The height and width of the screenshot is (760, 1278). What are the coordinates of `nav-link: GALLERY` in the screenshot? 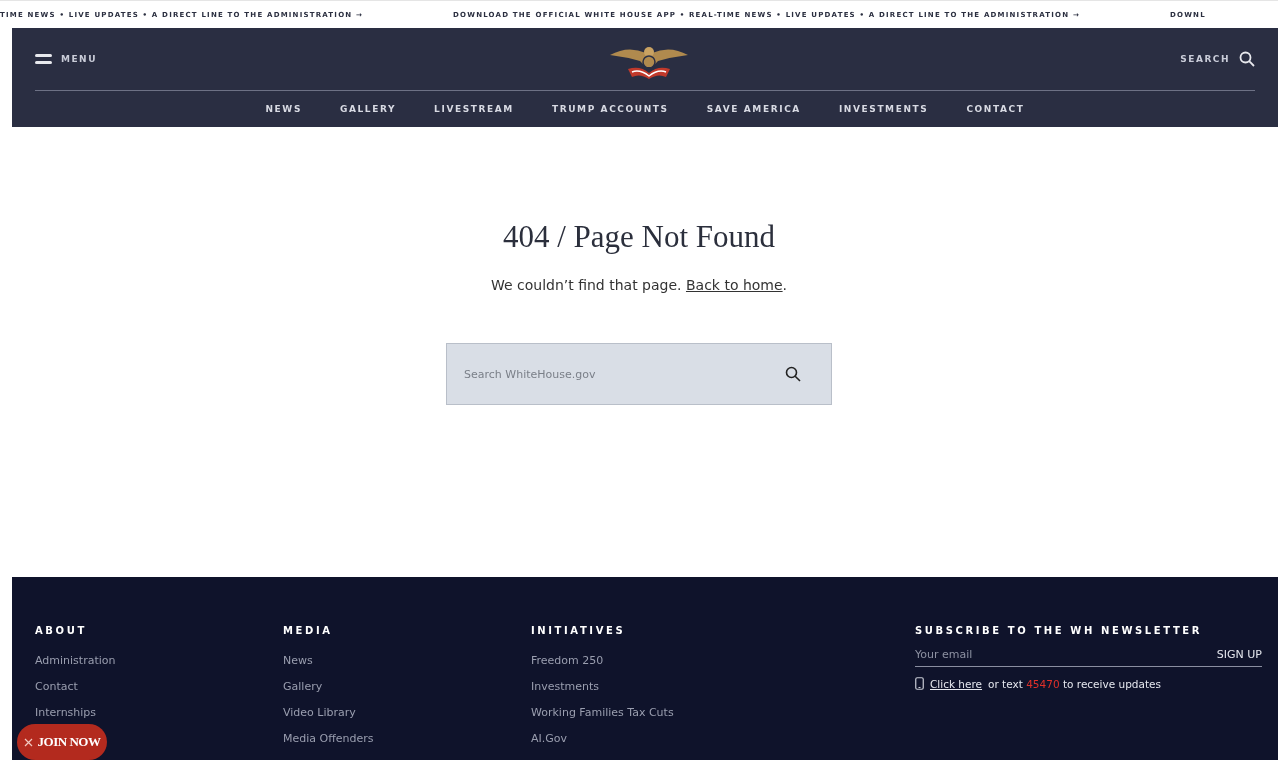 It's located at (368, 109).